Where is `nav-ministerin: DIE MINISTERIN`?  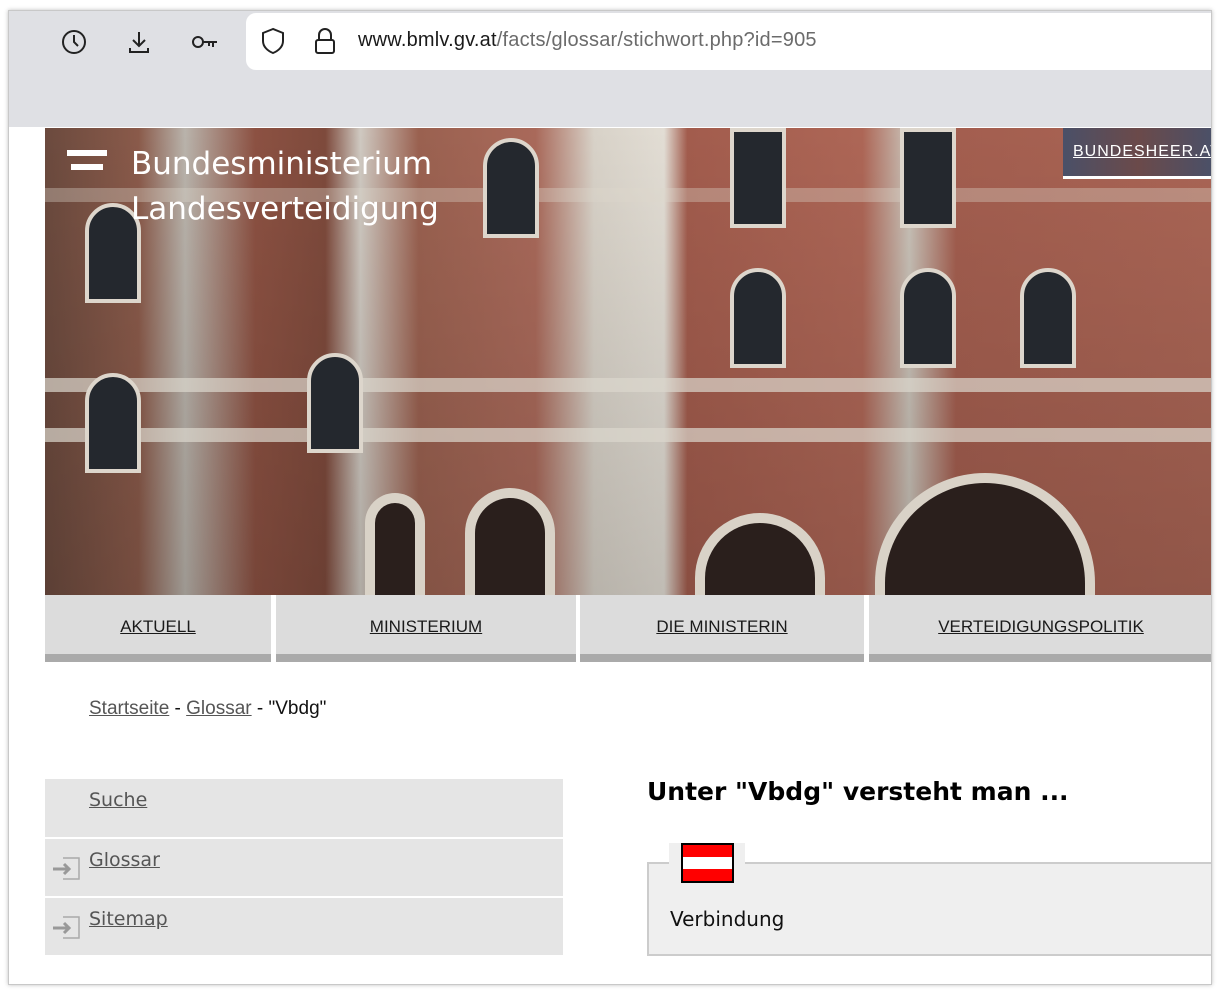 nav-ministerin: DIE MINISTERIN is located at coordinates (722, 628).